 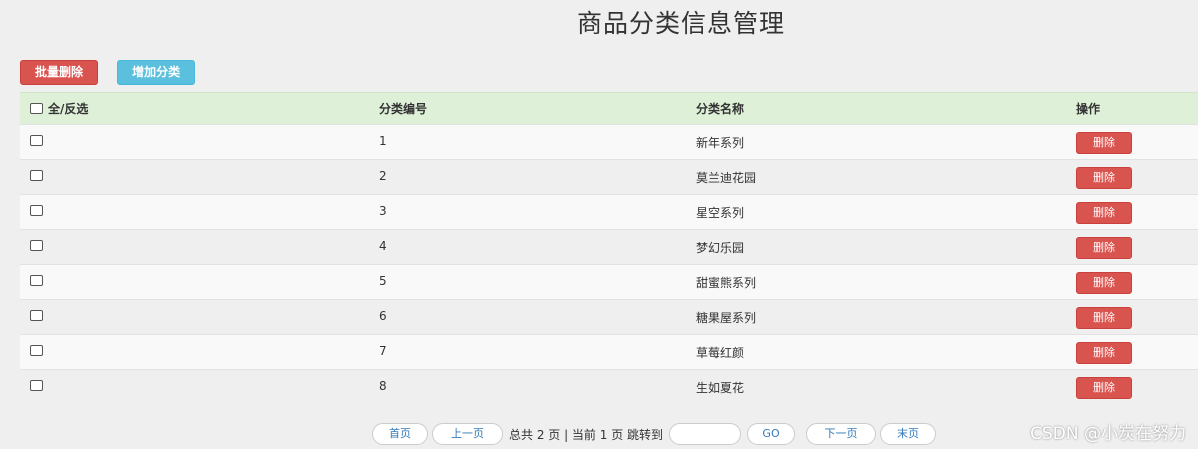 I want to click on page-info: 总共 2 页 | 当前 1 页 跳转到, so click(x=586, y=434).